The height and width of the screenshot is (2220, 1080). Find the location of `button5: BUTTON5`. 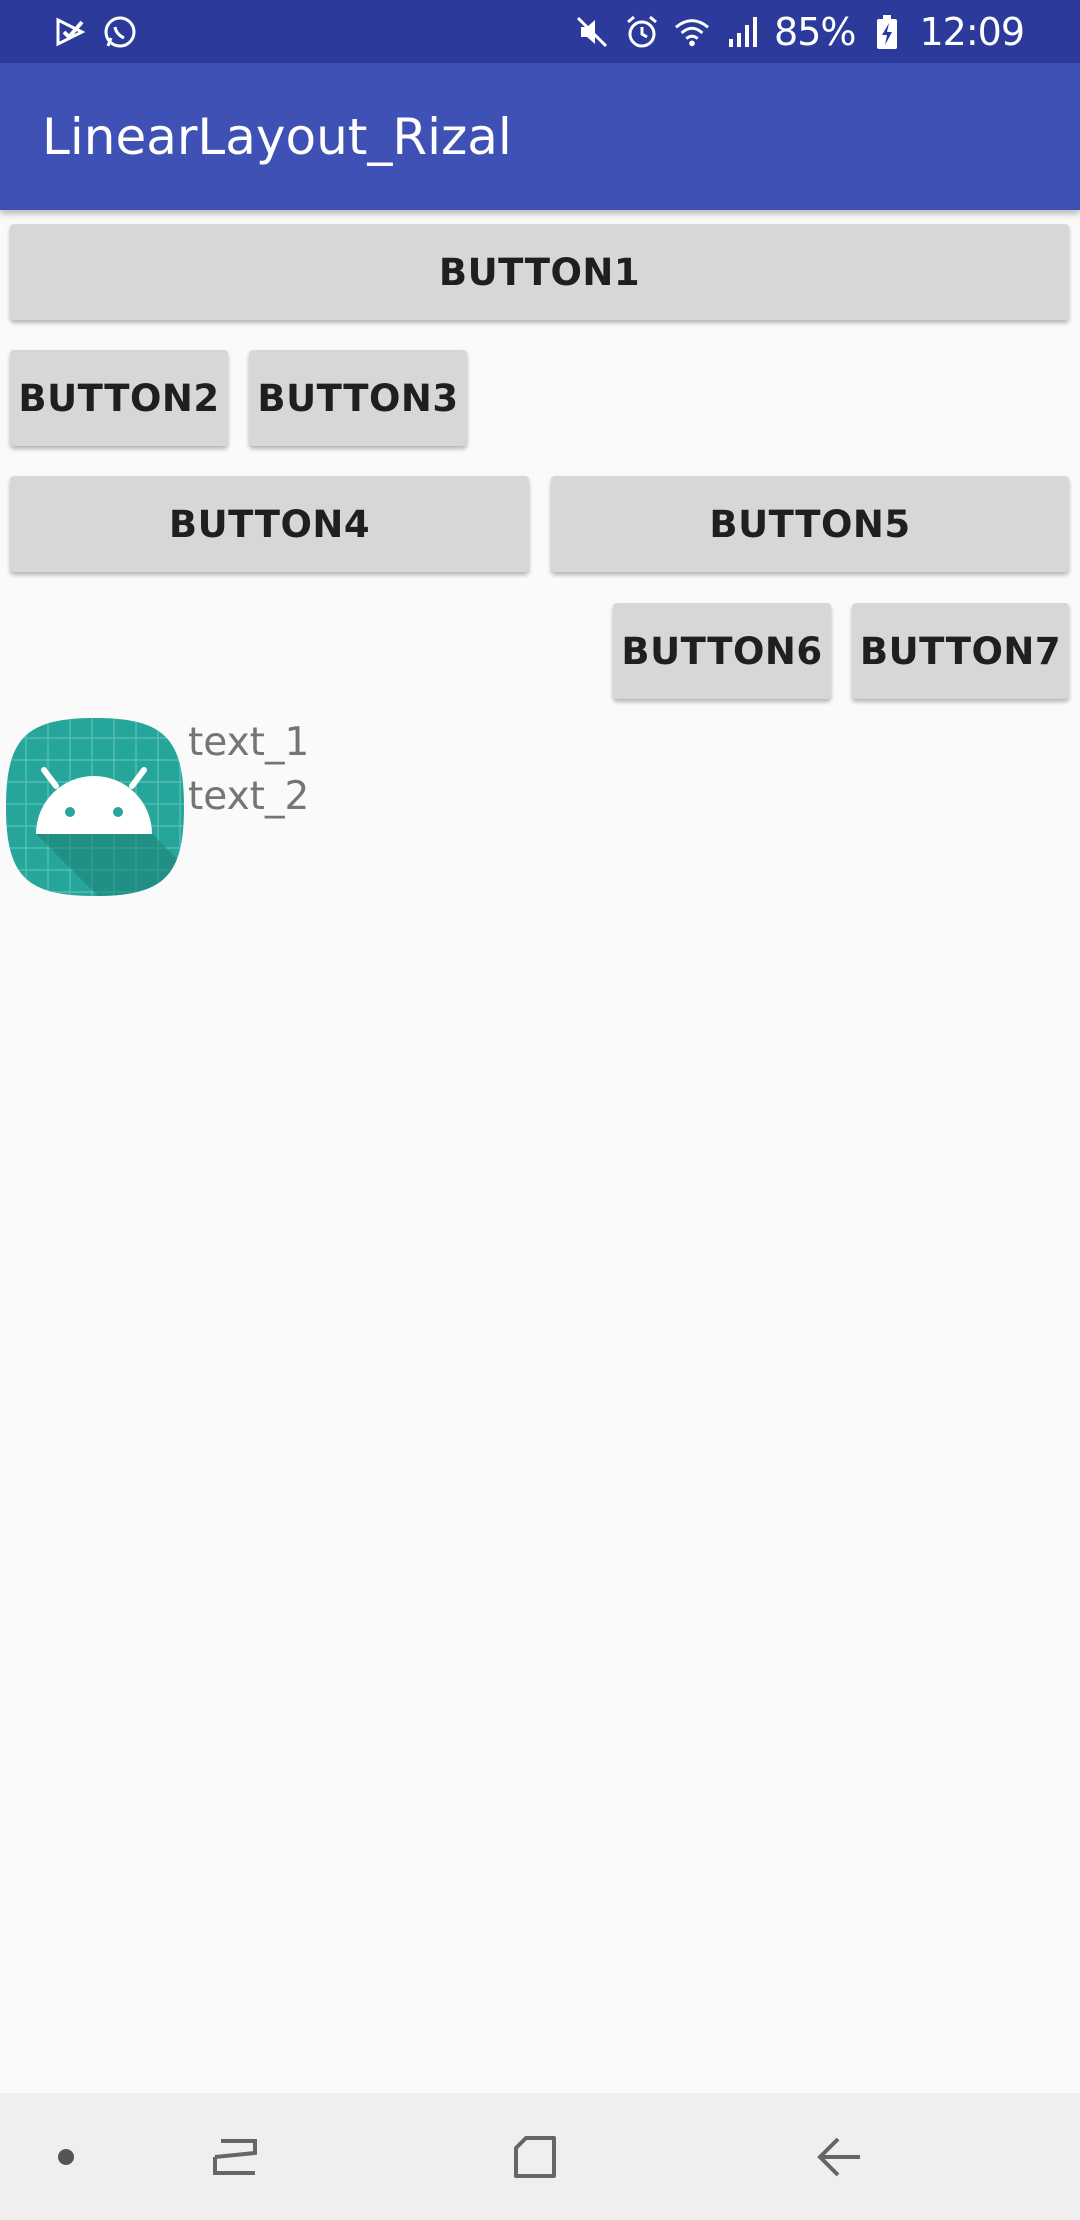

button5: BUTTON5 is located at coordinates (810, 524).